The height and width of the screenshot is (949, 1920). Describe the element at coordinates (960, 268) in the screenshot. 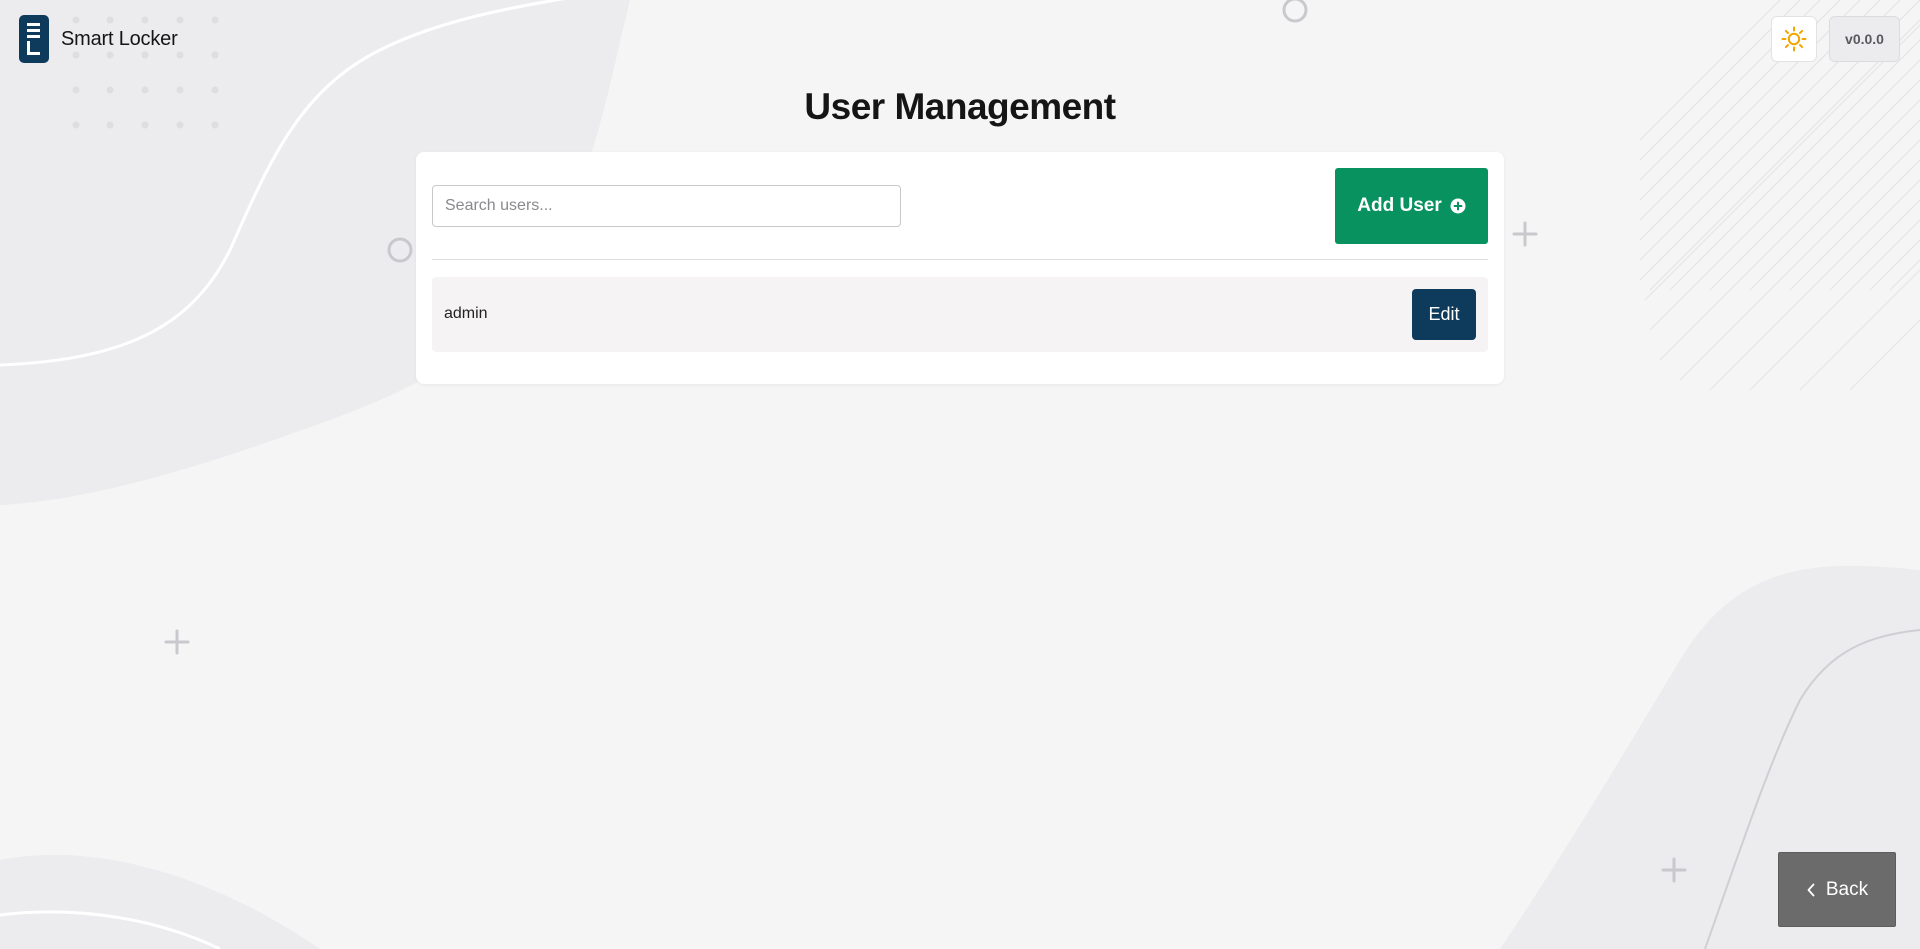

I see `user-management-card: Add User admin Edit` at that location.